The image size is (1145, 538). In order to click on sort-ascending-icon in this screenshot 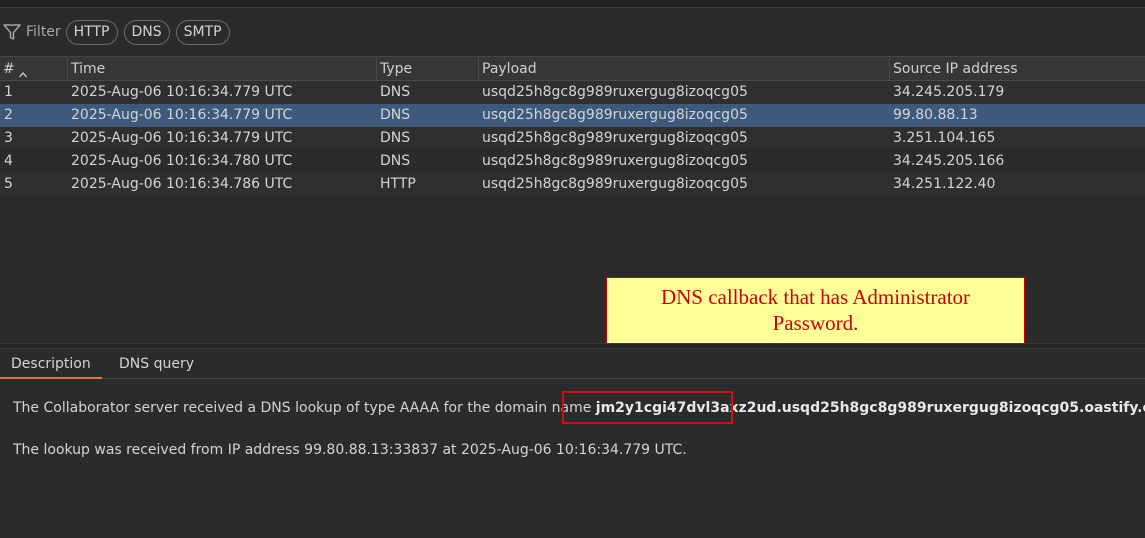, I will do `click(23, 71)`.